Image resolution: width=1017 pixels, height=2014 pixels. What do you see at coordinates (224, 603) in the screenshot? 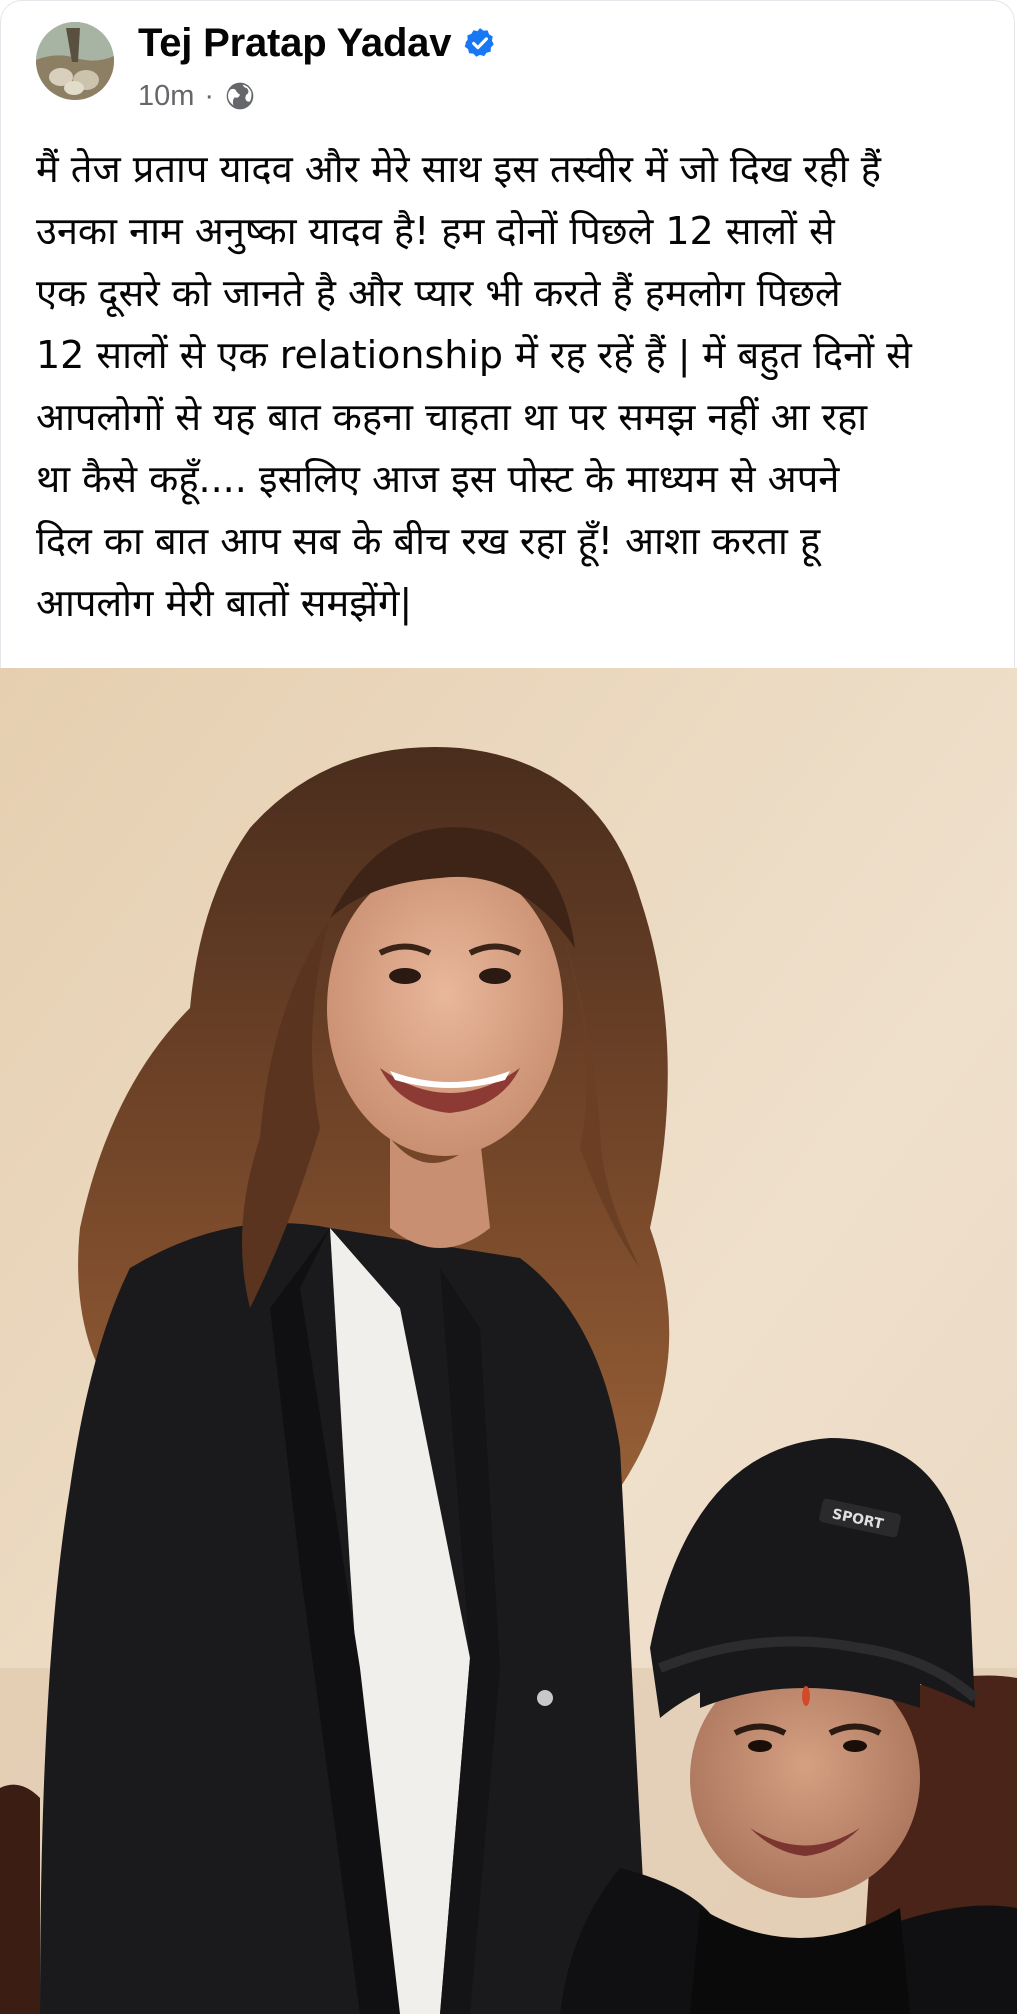
I see `post-text-line: आपलोग मेरी बातों समझेंगे|` at bounding box center [224, 603].